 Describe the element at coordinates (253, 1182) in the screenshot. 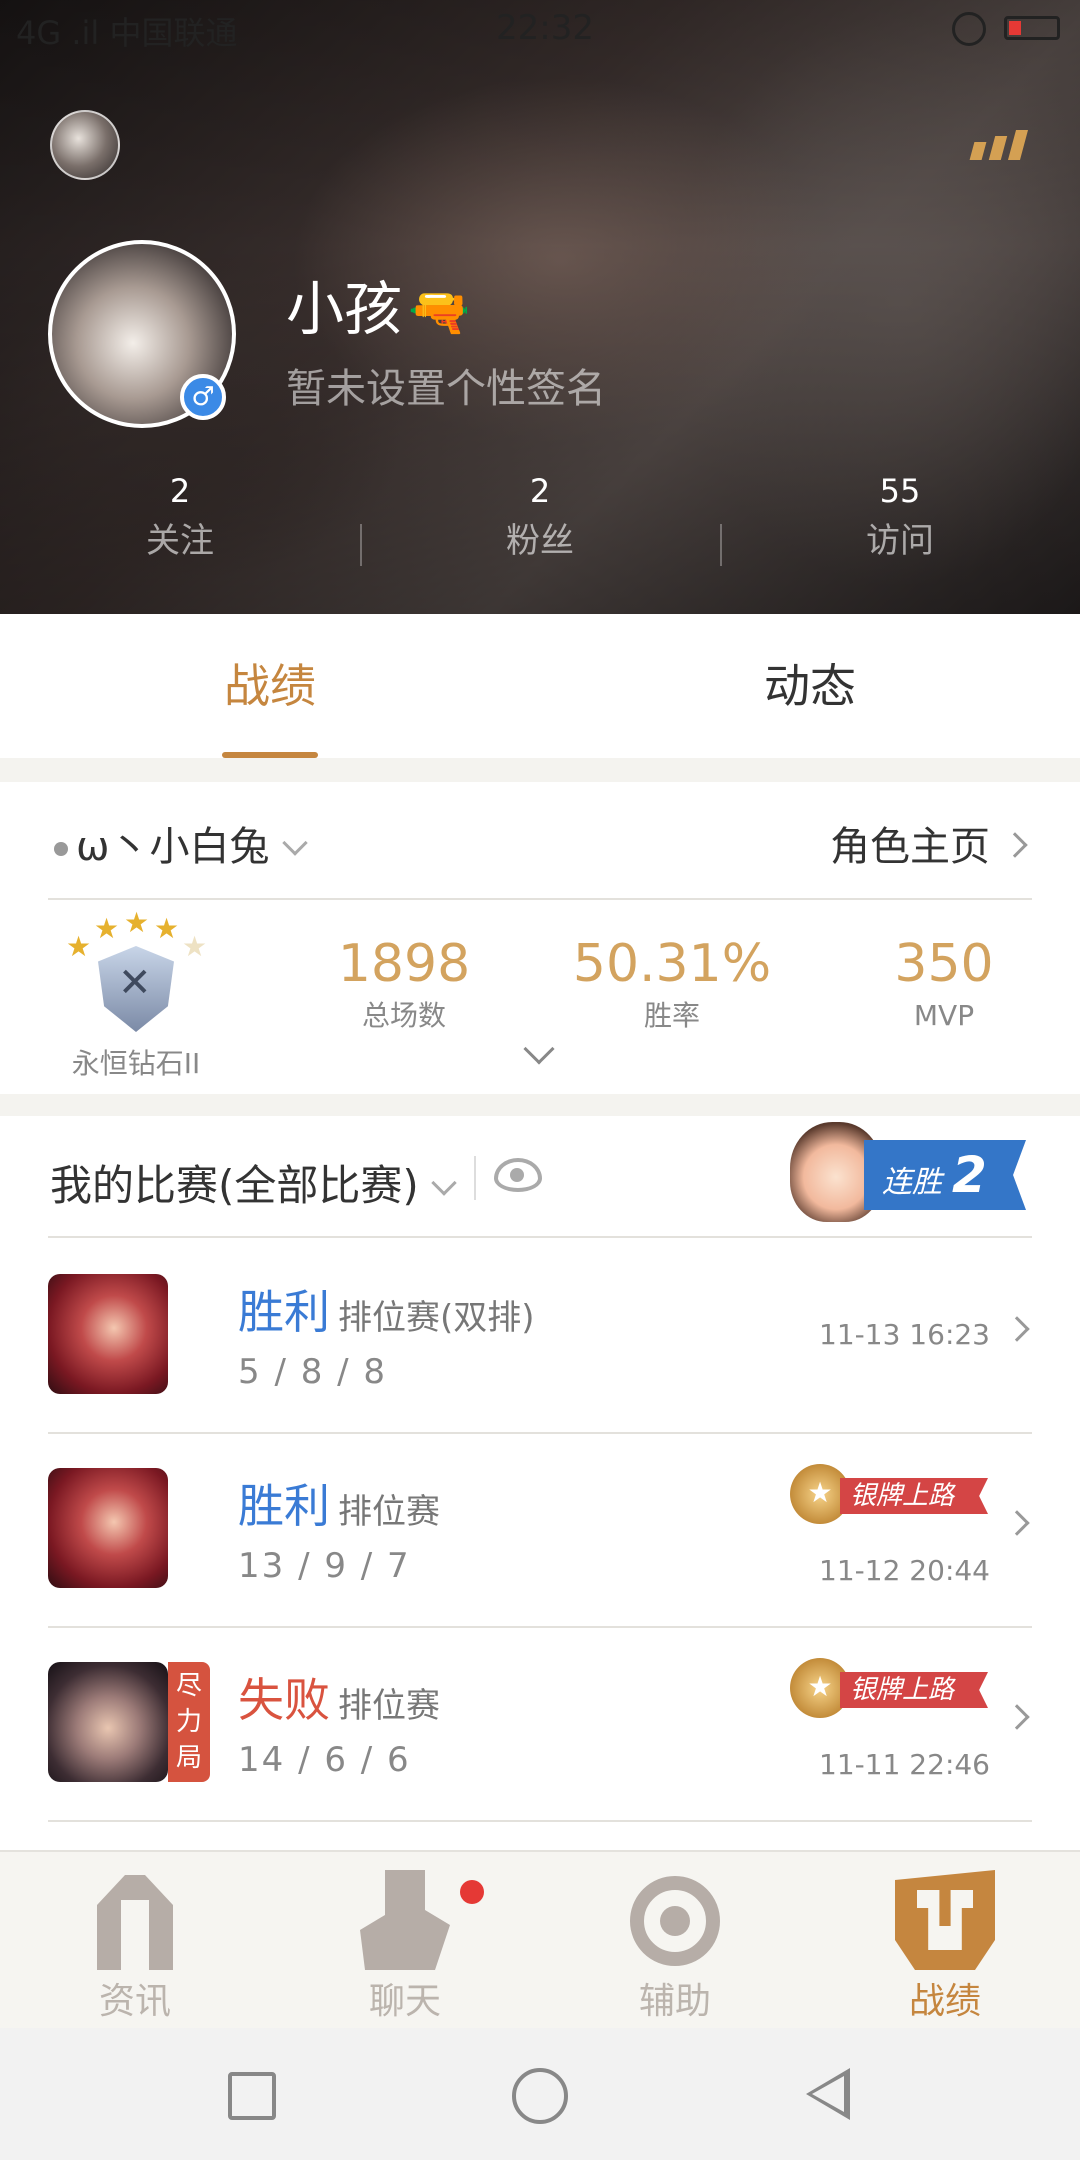

I see `match-filter-selector: 我的比赛(全部比赛)` at that location.